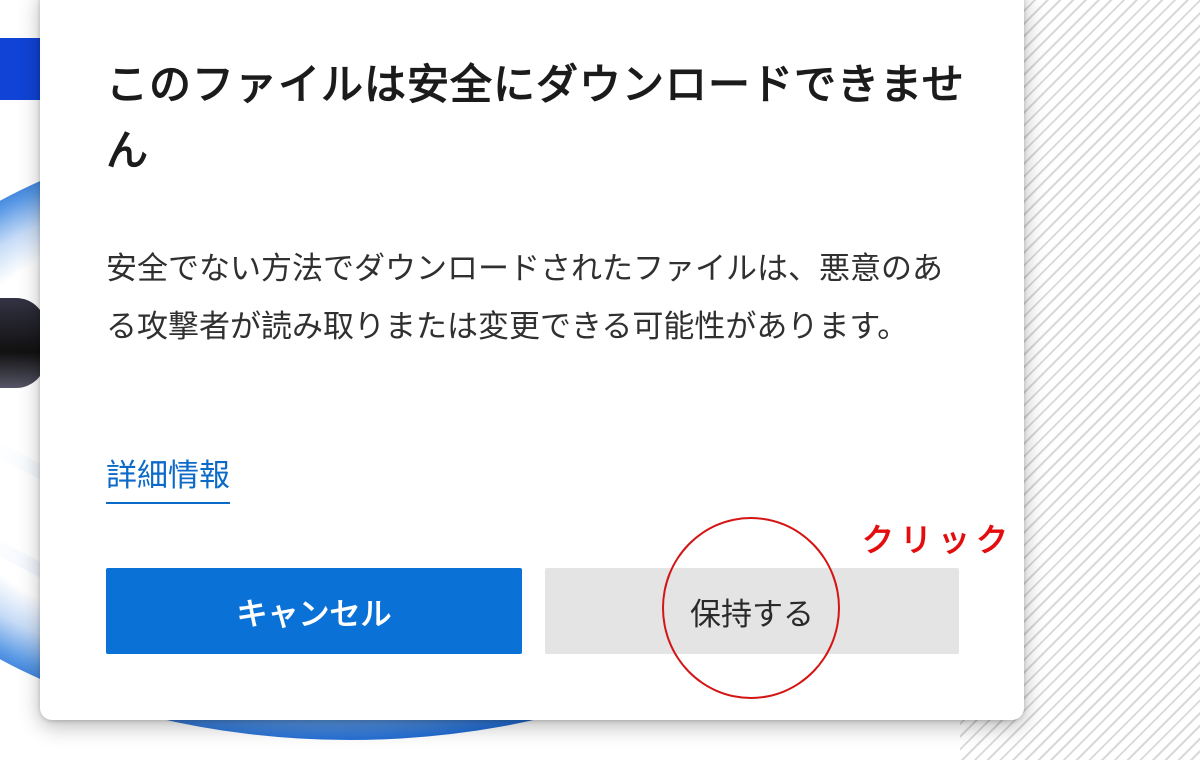 The image size is (1200, 760). Describe the element at coordinates (752, 611) in the screenshot. I see `keep-button: 保持する` at that location.